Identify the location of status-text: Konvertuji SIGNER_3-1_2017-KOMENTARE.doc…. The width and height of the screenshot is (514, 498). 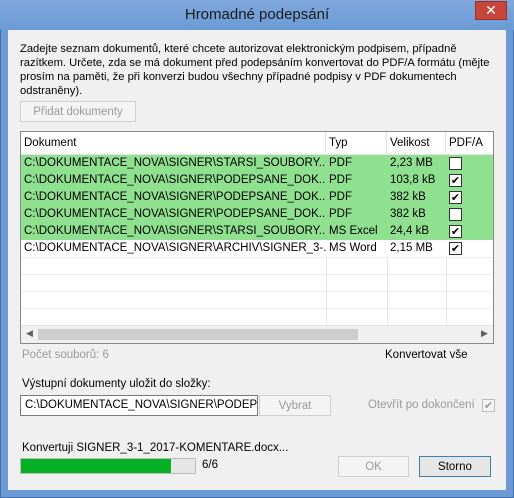
(155, 448).